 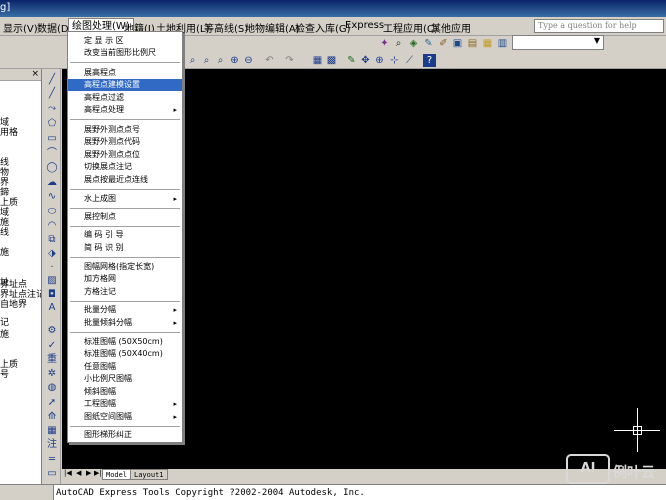 I want to click on polygon-icon: ⬠, so click(x=52, y=123).